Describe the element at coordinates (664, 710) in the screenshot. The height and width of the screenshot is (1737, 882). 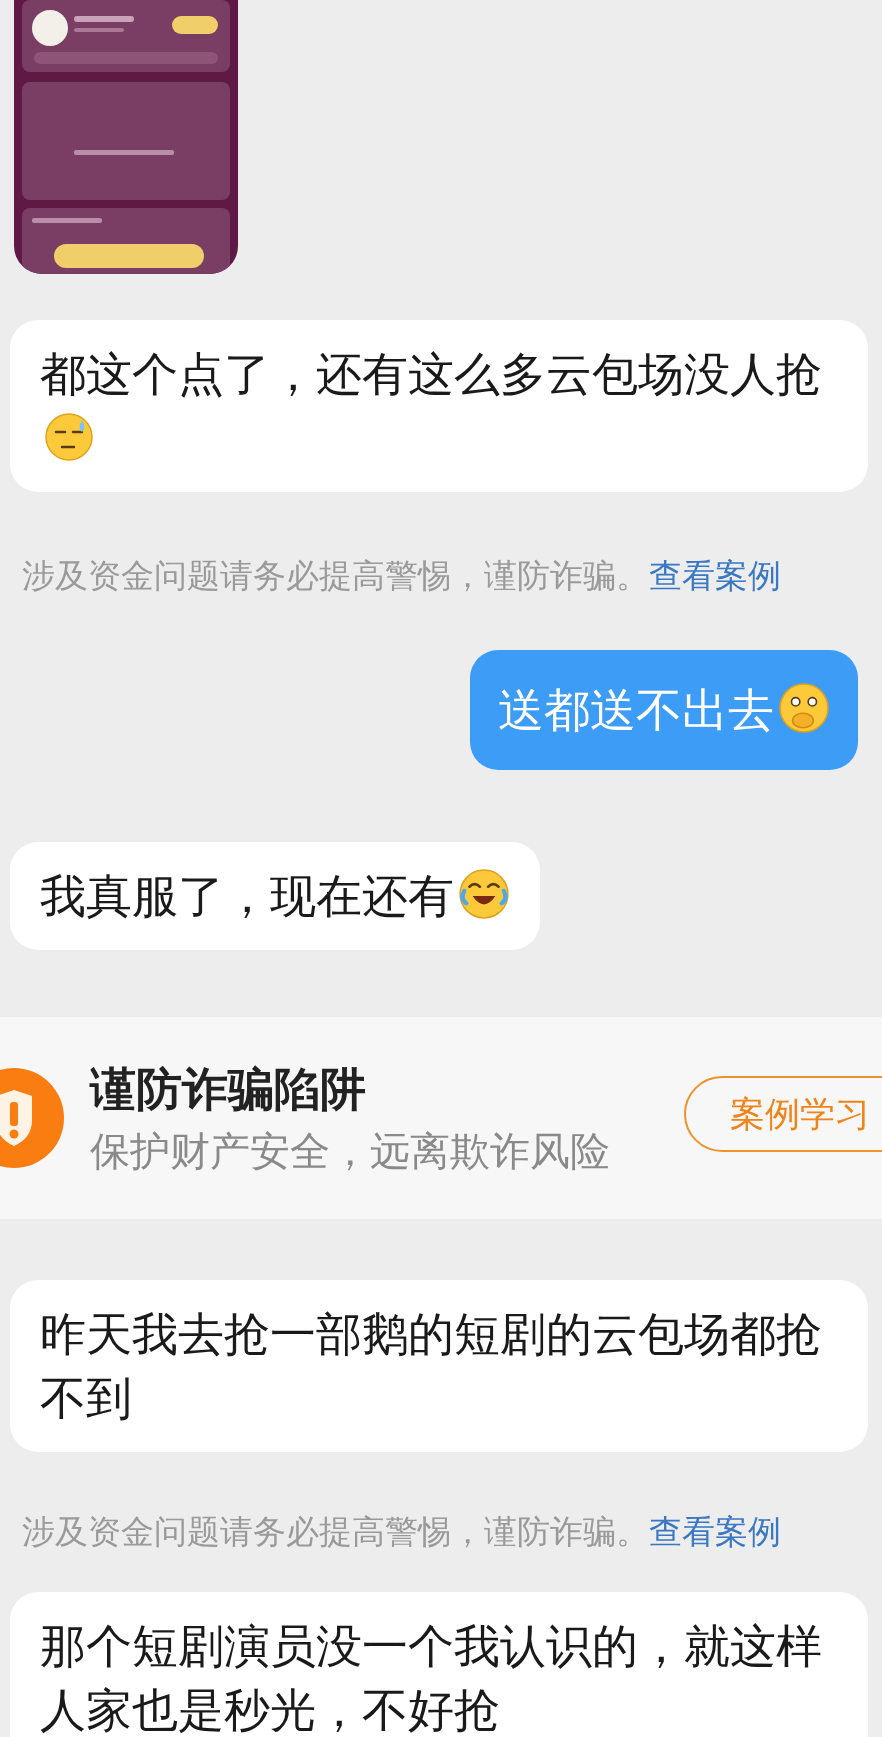
I see `message-bubble: 送都送不出去` at that location.